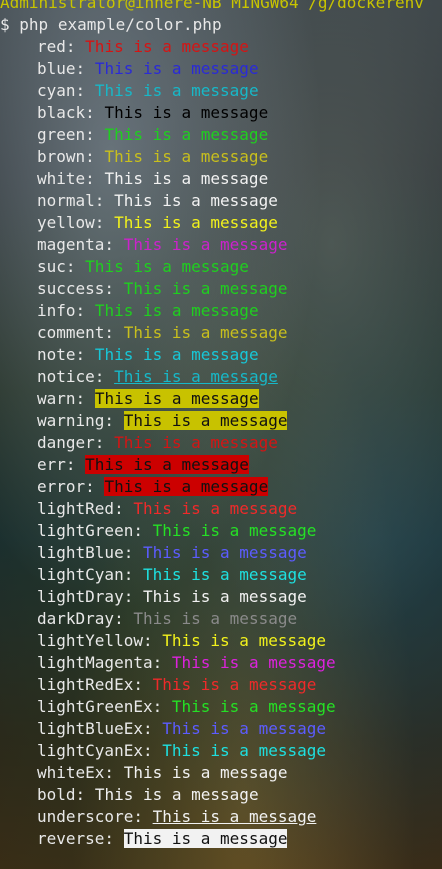 This screenshot has height=869, width=442. I want to click on color-label: lightCyan:, so click(85, 574).